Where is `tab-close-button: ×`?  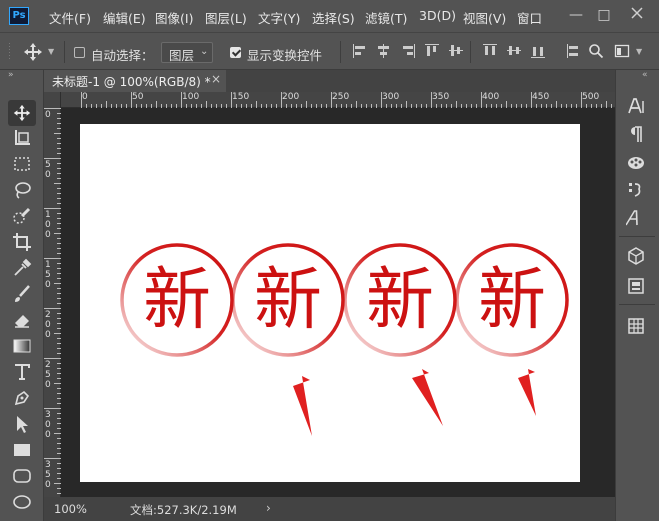
tab-close-button: × is located at coordinates (216, 79).